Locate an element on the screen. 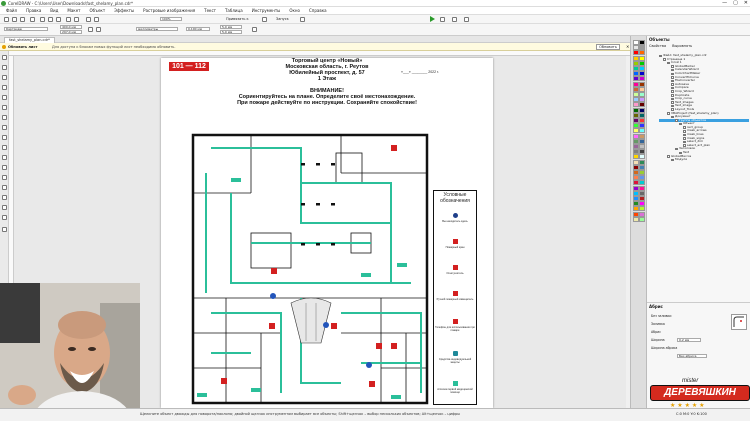 Image resolution: width=750 pixels, height=421 pixels. close-icon: ✕ is located at coordinates (627, 46).